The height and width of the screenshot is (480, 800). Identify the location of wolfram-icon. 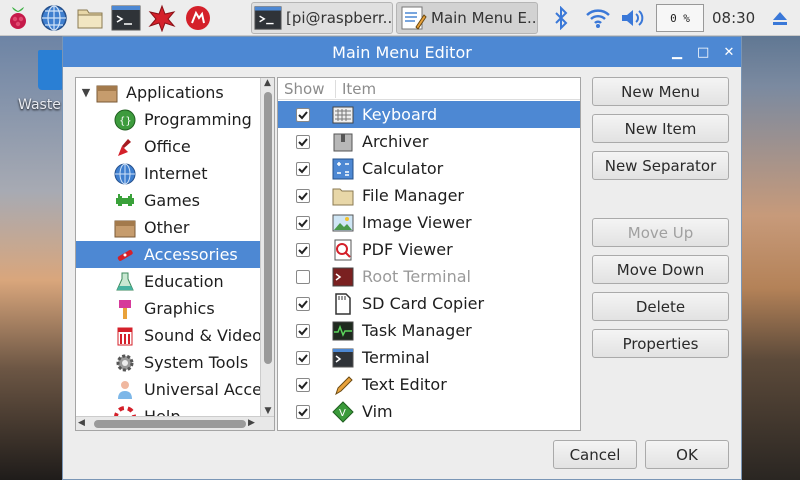
(198, 18).